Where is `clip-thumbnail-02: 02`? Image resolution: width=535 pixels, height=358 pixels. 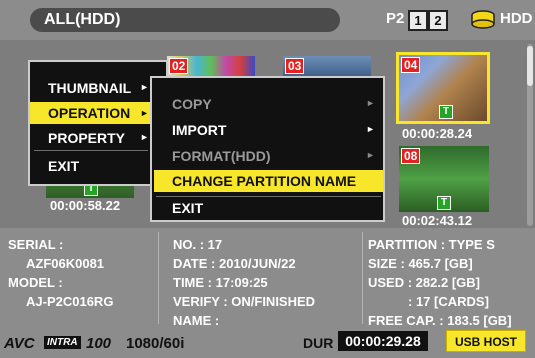
clip-thumbnail-02: 02 is located at coordinates (211, 67).